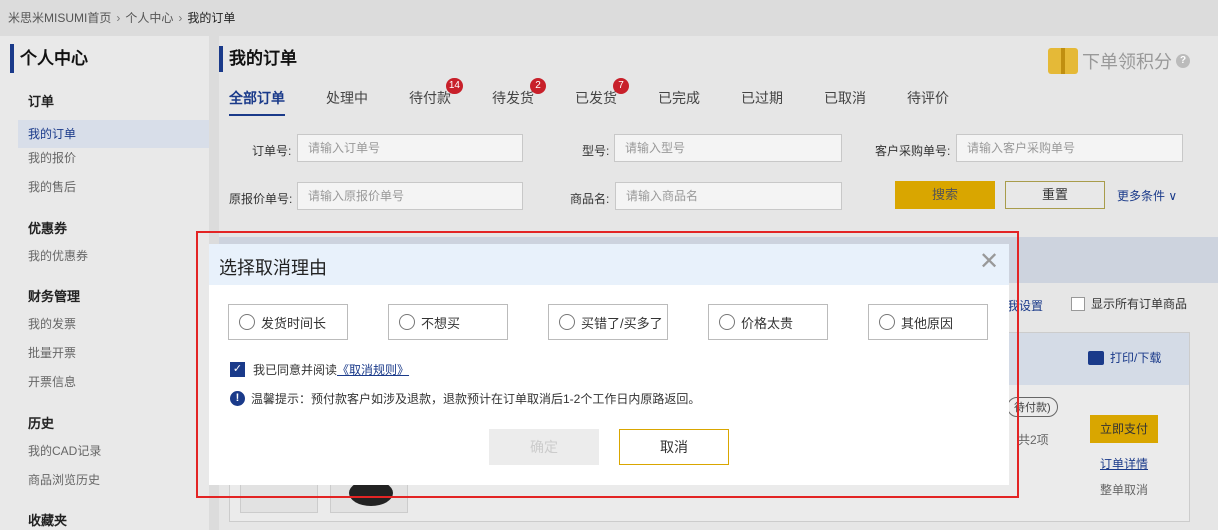  What do you see at coordinates (211, 18) in the screenshot?
I see `breadcrumb-current: 我的订单` at bounding box center [211, 18].